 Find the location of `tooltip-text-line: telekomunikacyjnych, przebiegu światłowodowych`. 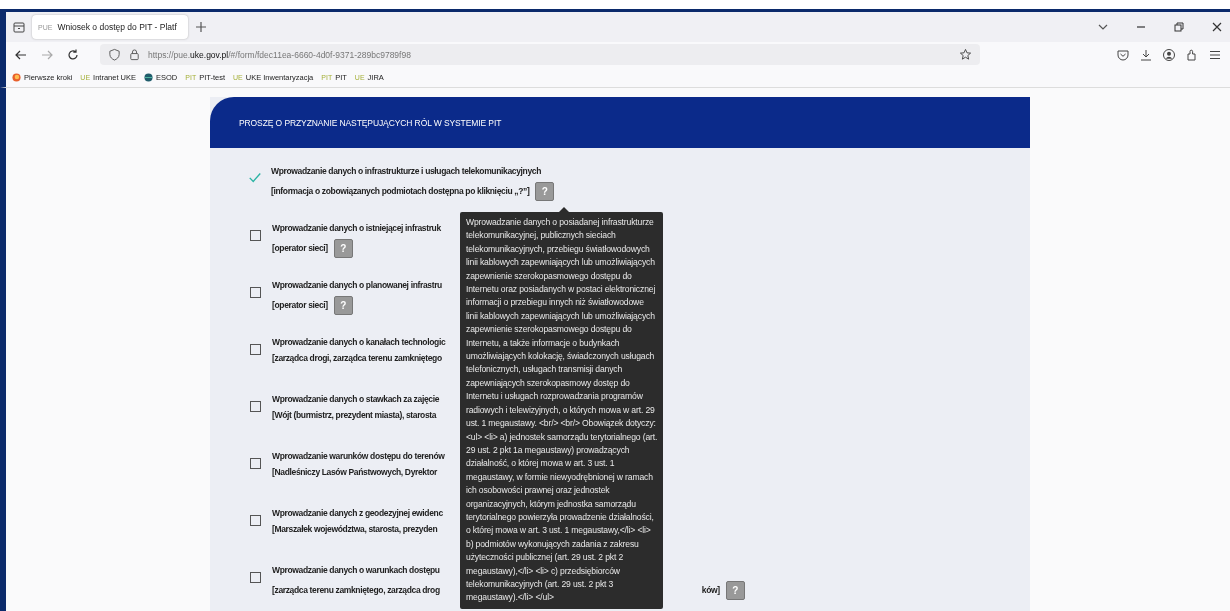

tooltip-text-line: telekomunikacyjnych, przebiegu światłowodowych is located at coordinates (558, 249).